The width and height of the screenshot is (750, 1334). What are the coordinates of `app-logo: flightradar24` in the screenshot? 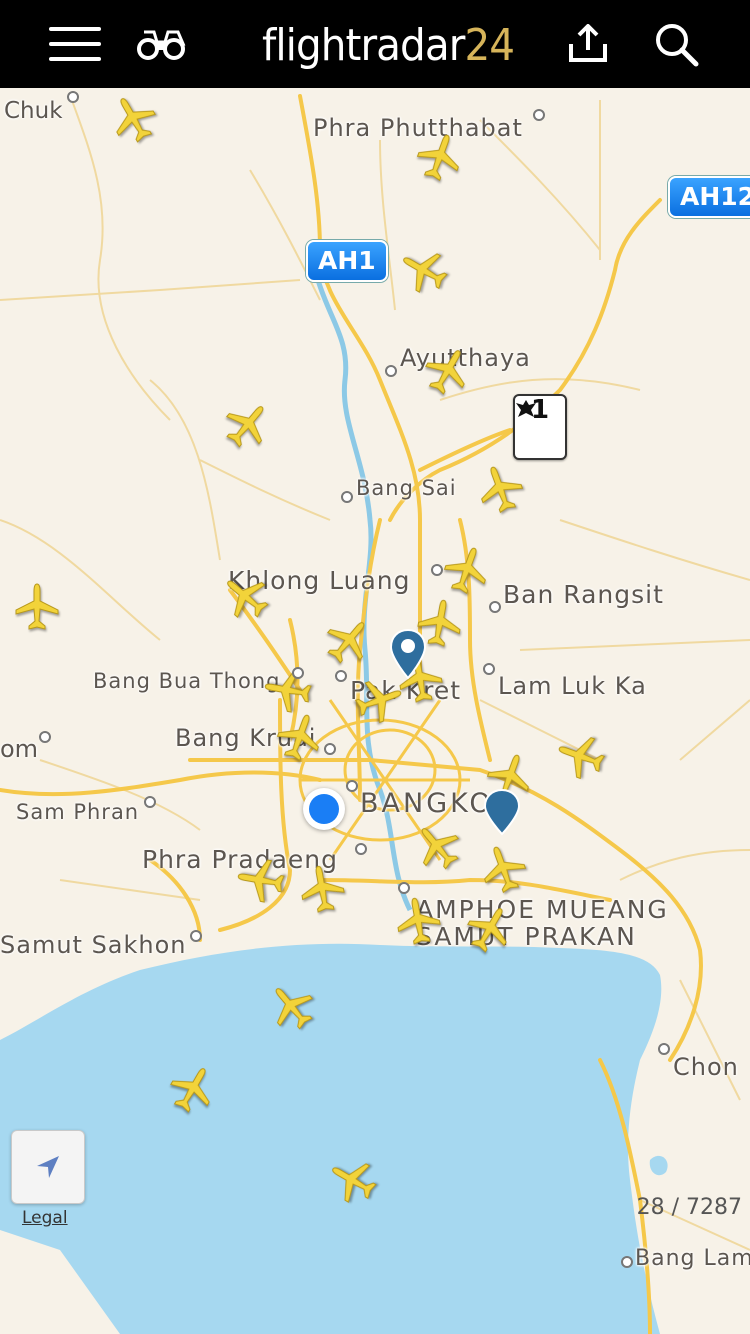 It's located at (388, 45).